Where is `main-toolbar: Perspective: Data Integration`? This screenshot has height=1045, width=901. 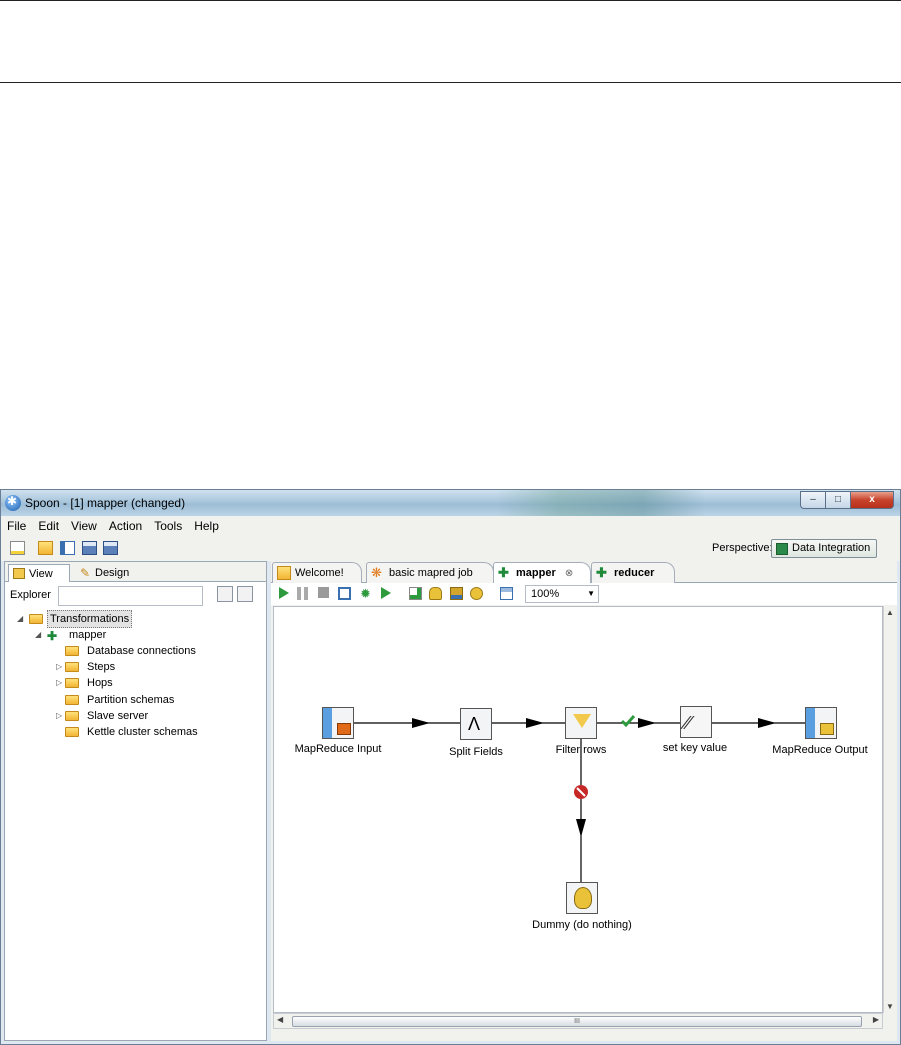
main-toolbar: Perspective: Data Integration is located at coordinates (450, 548).